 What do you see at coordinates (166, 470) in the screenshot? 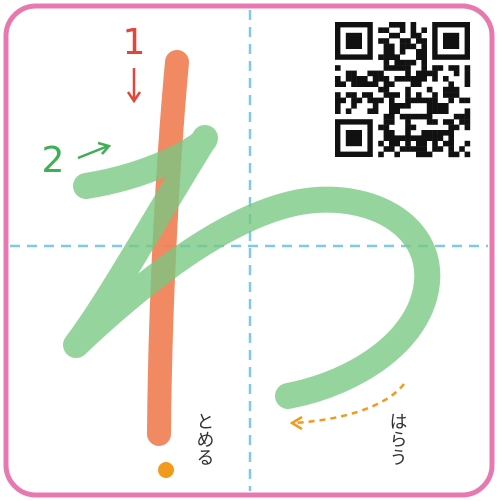
I see `stop-dot` at bounding box center [166, 470].